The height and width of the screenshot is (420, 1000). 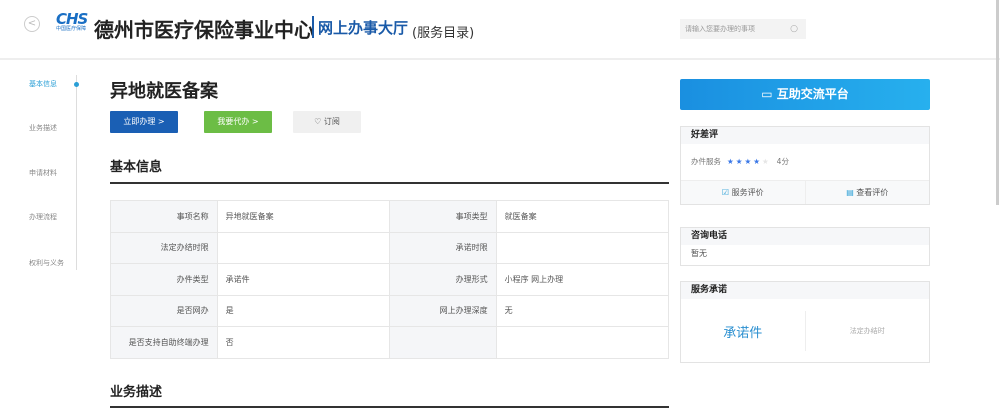 I want to click on view-label: 查看评价, so click(x=872, y=192).